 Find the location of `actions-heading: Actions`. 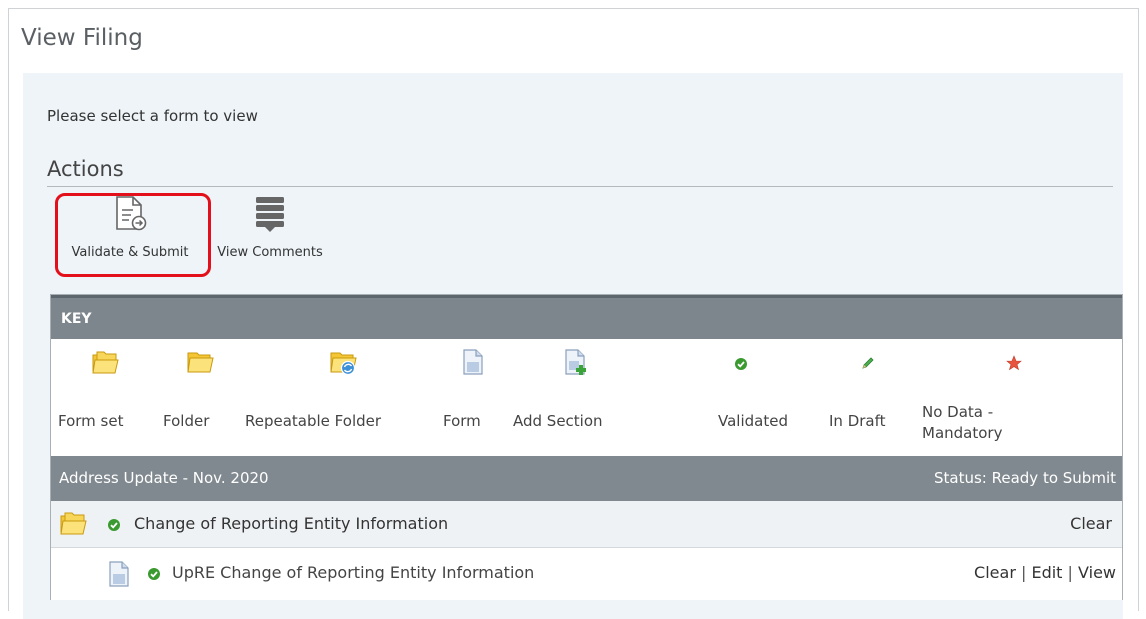

actions-heading: Actions is located at coordinates (85, 169).